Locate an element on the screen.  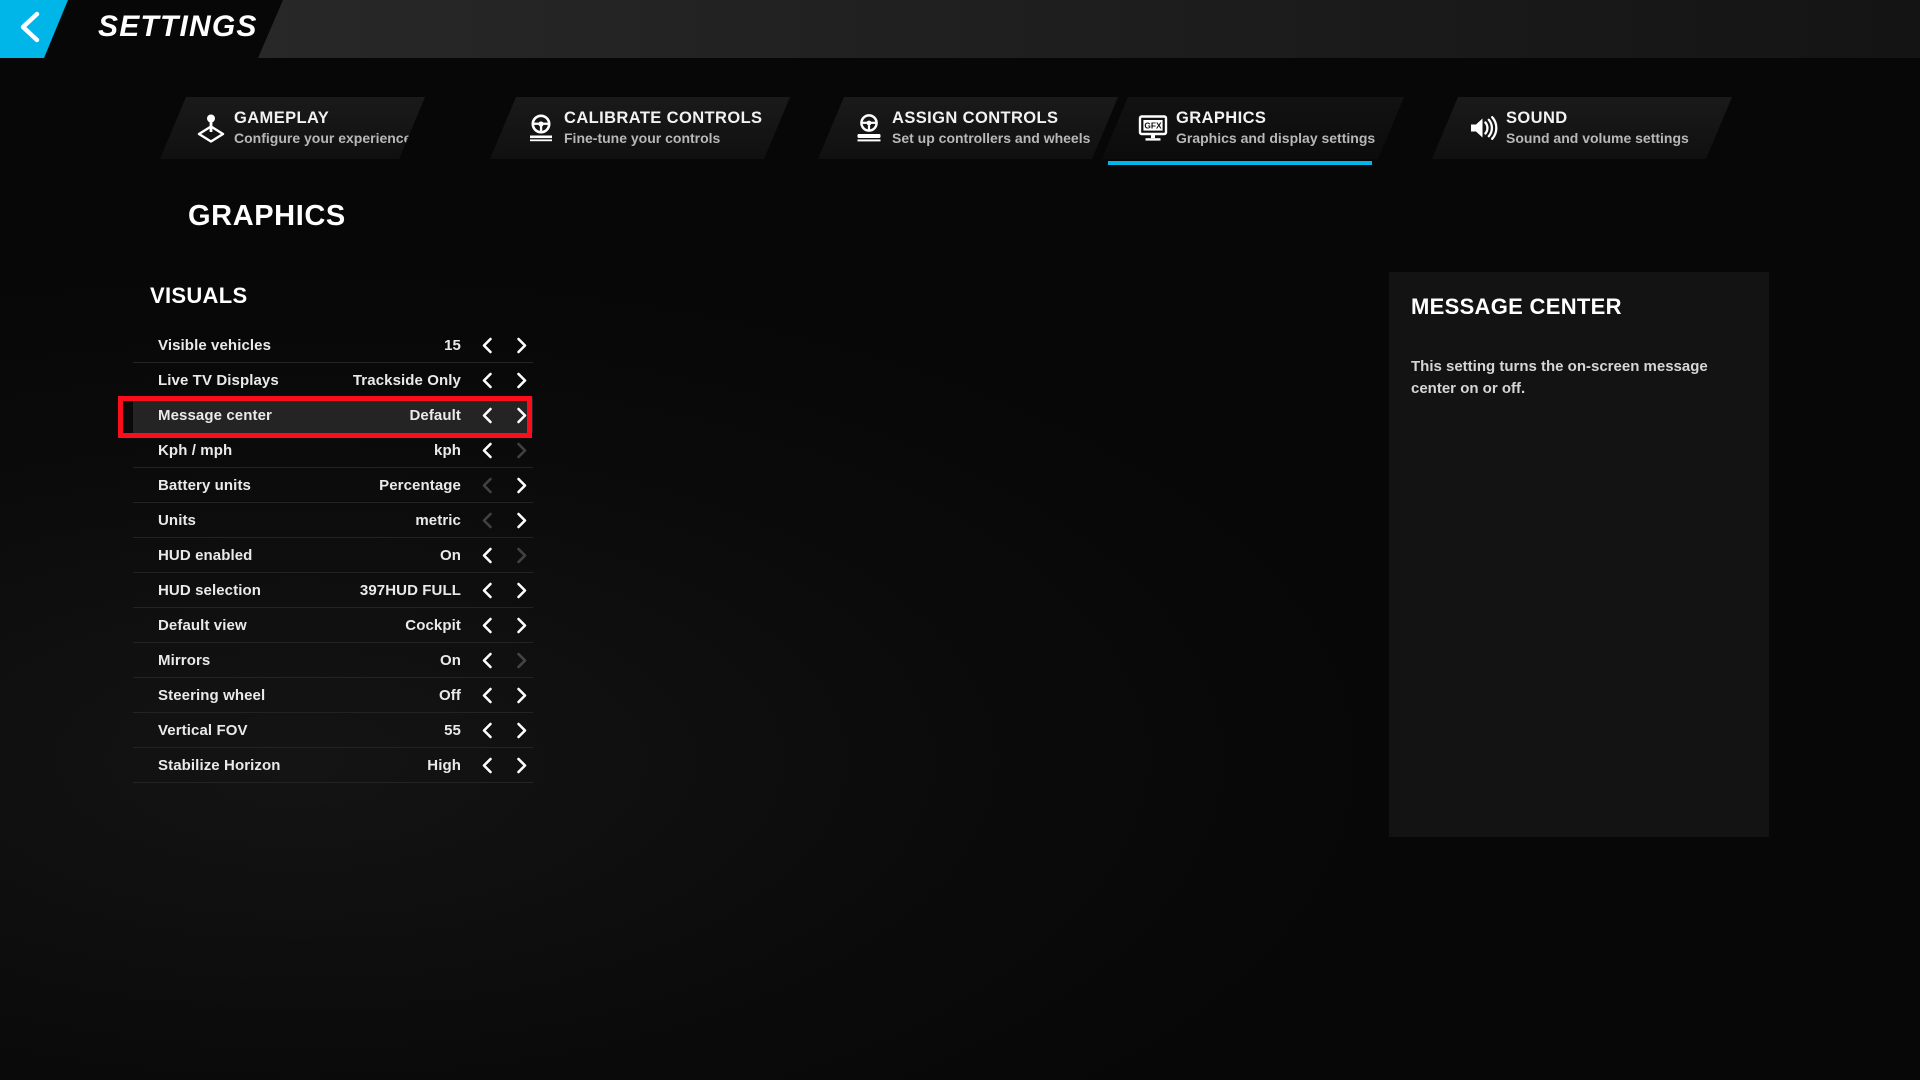
setting-label: Steering wheel is located at coordinates (212, 695).